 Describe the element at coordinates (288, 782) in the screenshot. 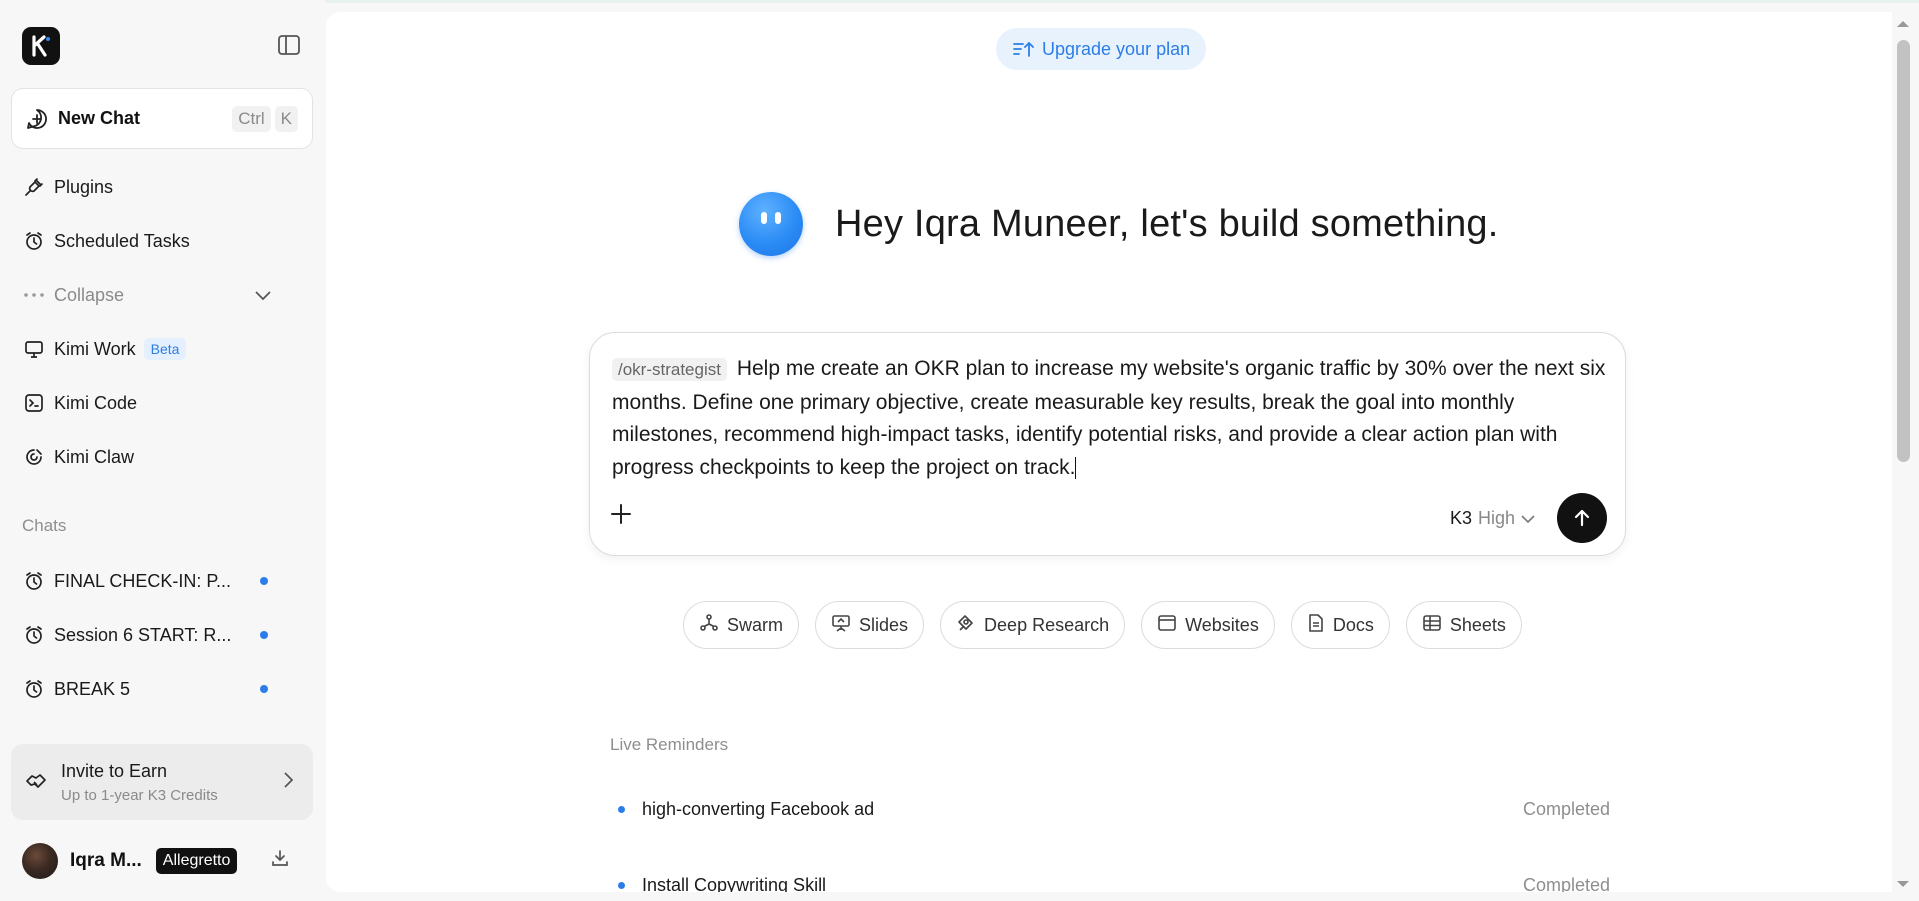

I see `chevron-right-icon` at that location.